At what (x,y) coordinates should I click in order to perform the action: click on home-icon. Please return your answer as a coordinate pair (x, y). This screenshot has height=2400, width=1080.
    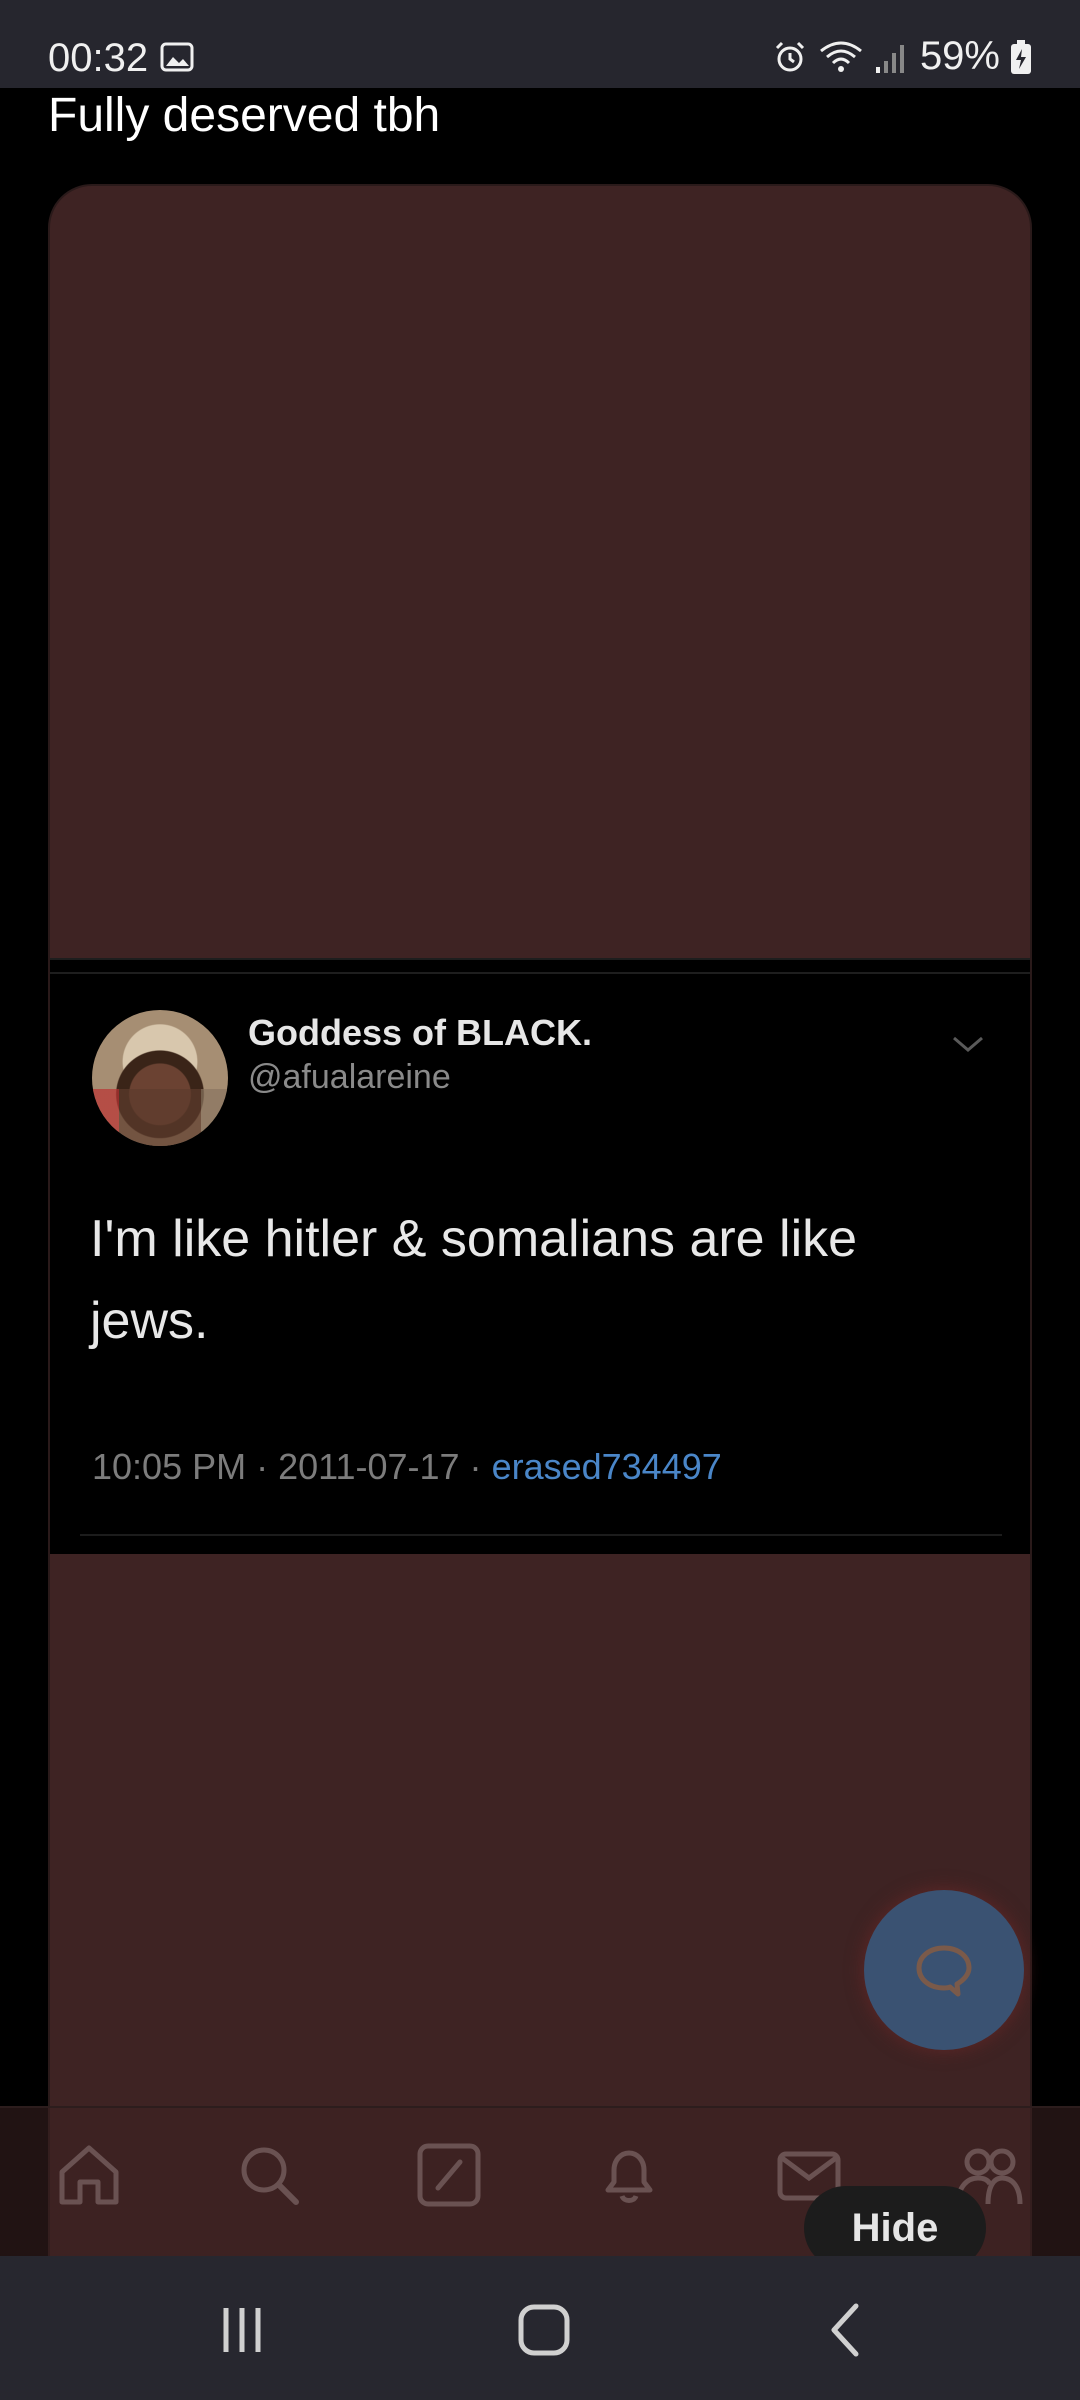
    Looking at the image, I should click on (89, 2175).